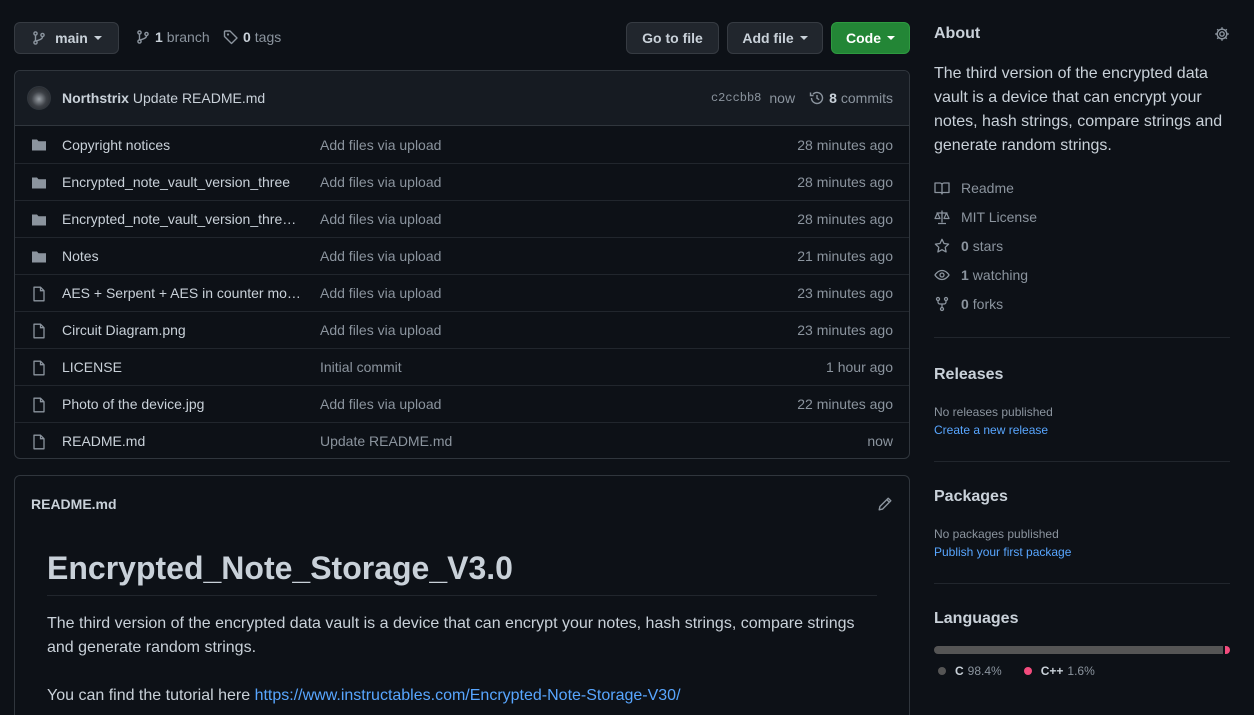 The image size is (1254, 715). Describe the element at coordinates (993, 412) in the screenshot. I see `no-releases-text: No releases published` at that location.